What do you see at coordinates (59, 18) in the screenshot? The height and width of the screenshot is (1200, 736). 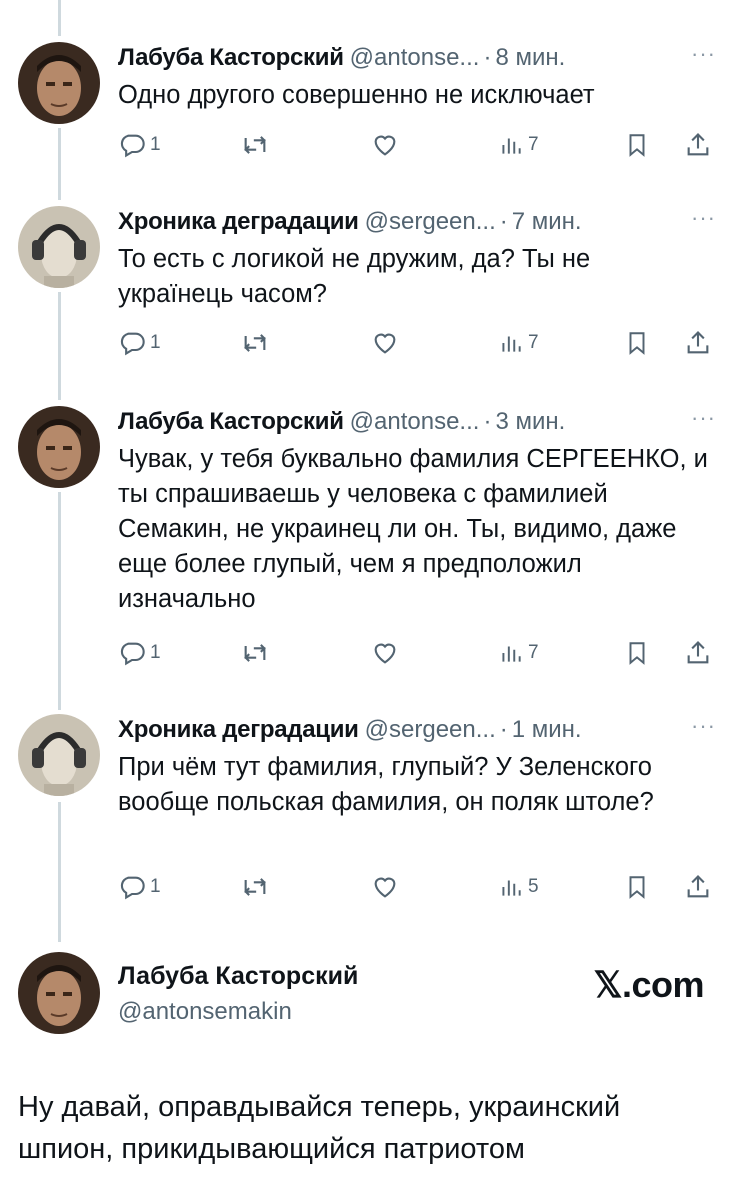 I see `thread-line-top` at bounding box center [59, 18].